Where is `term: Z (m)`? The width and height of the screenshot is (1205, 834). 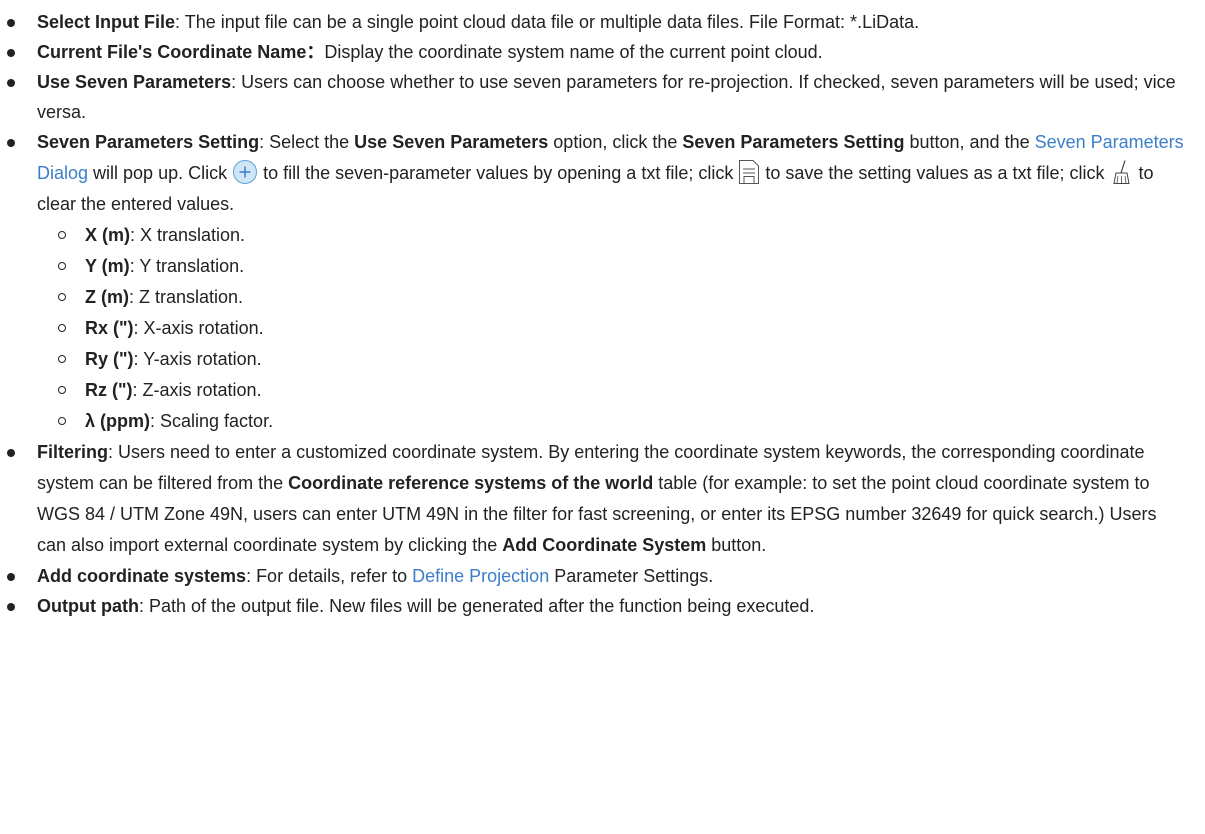 term: Z (m) is located at coordinates (107, 297).